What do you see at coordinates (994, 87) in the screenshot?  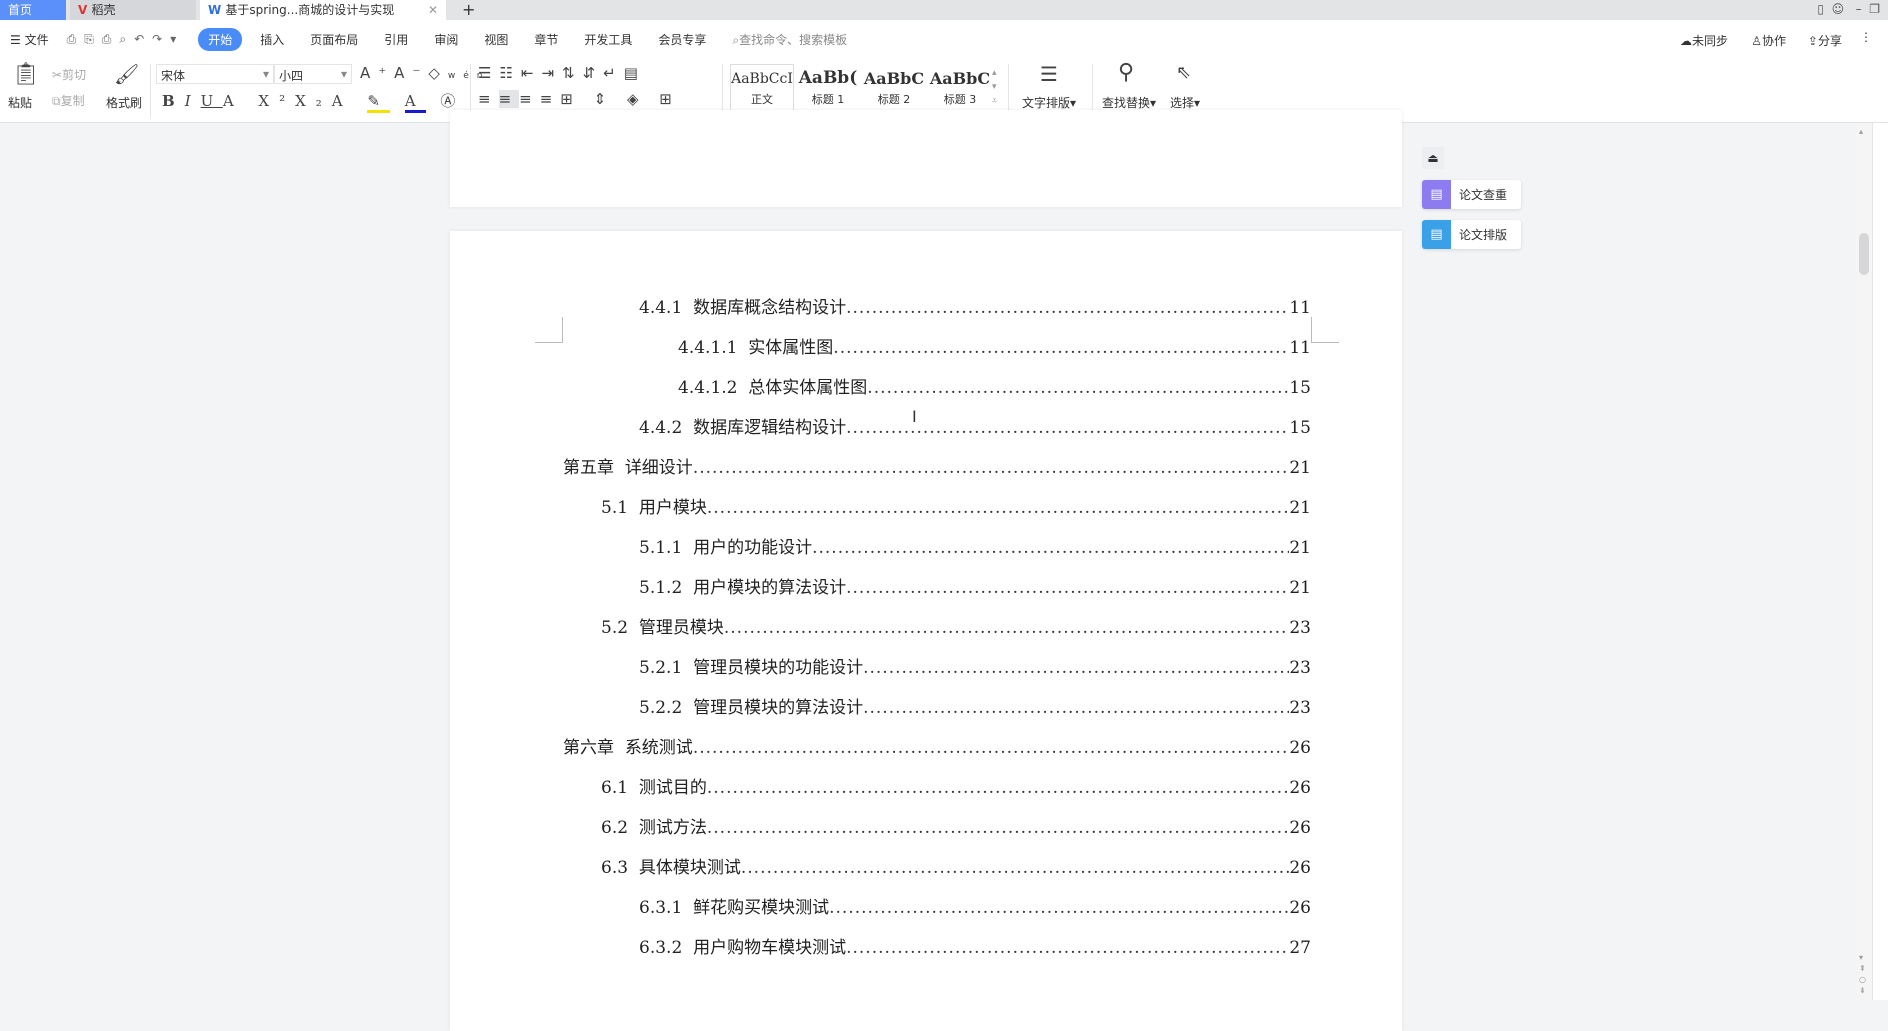 I see `style-scroll-arrows: ▴ ▾ ⩡` at bounding box center [994, 87].